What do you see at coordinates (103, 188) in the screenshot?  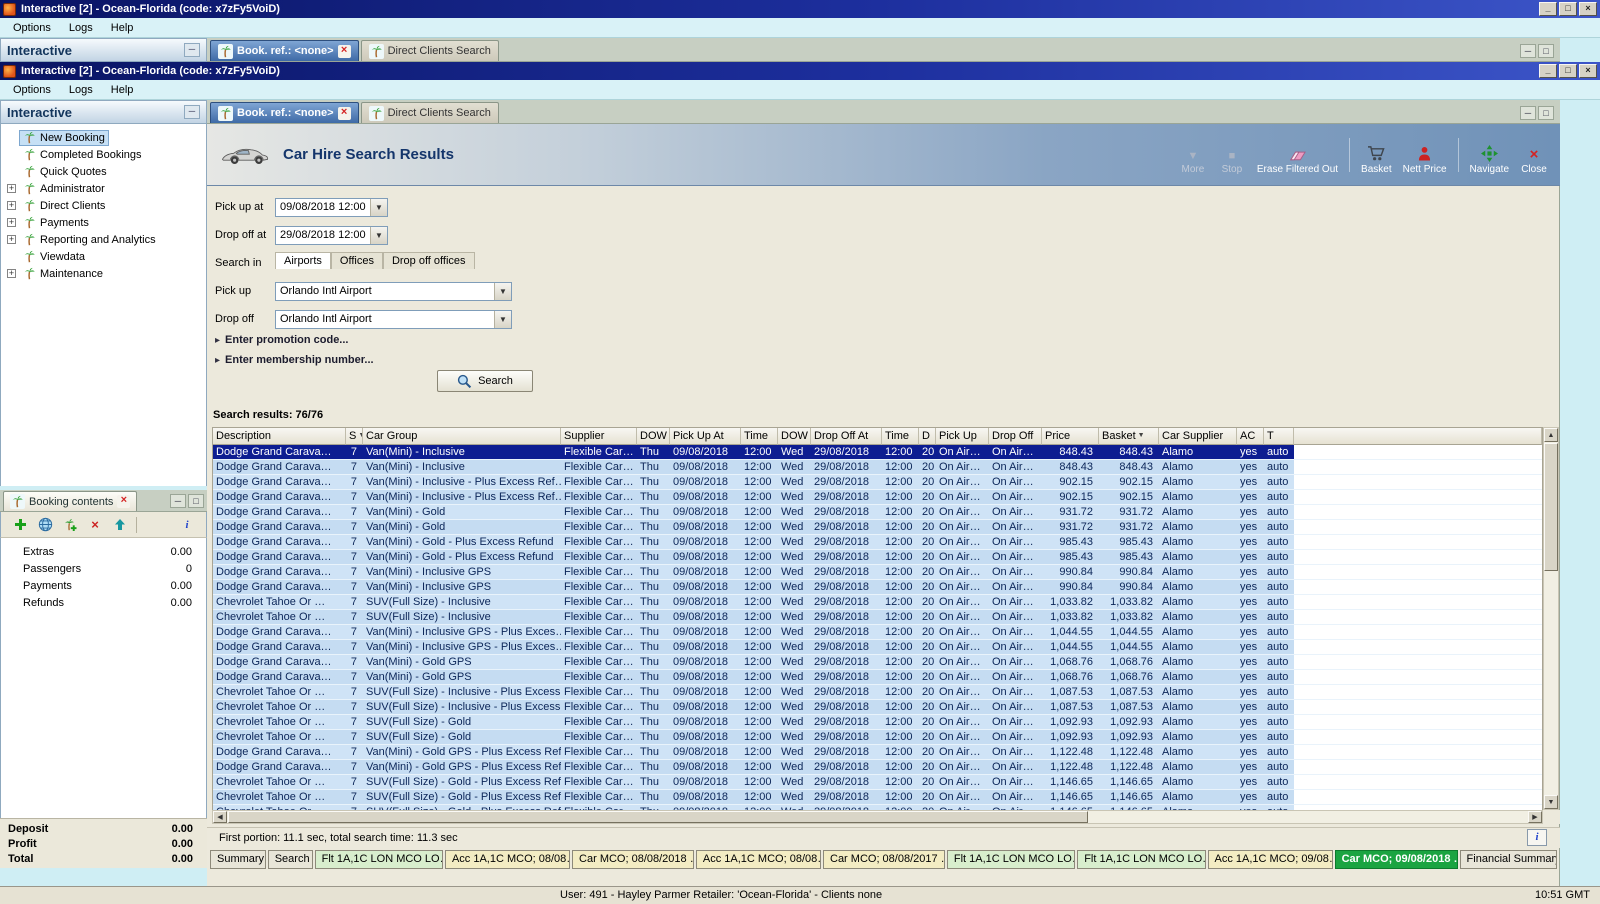 I see `sidebar-item-administrator: + Administrator` at bounding box center [103, 188].